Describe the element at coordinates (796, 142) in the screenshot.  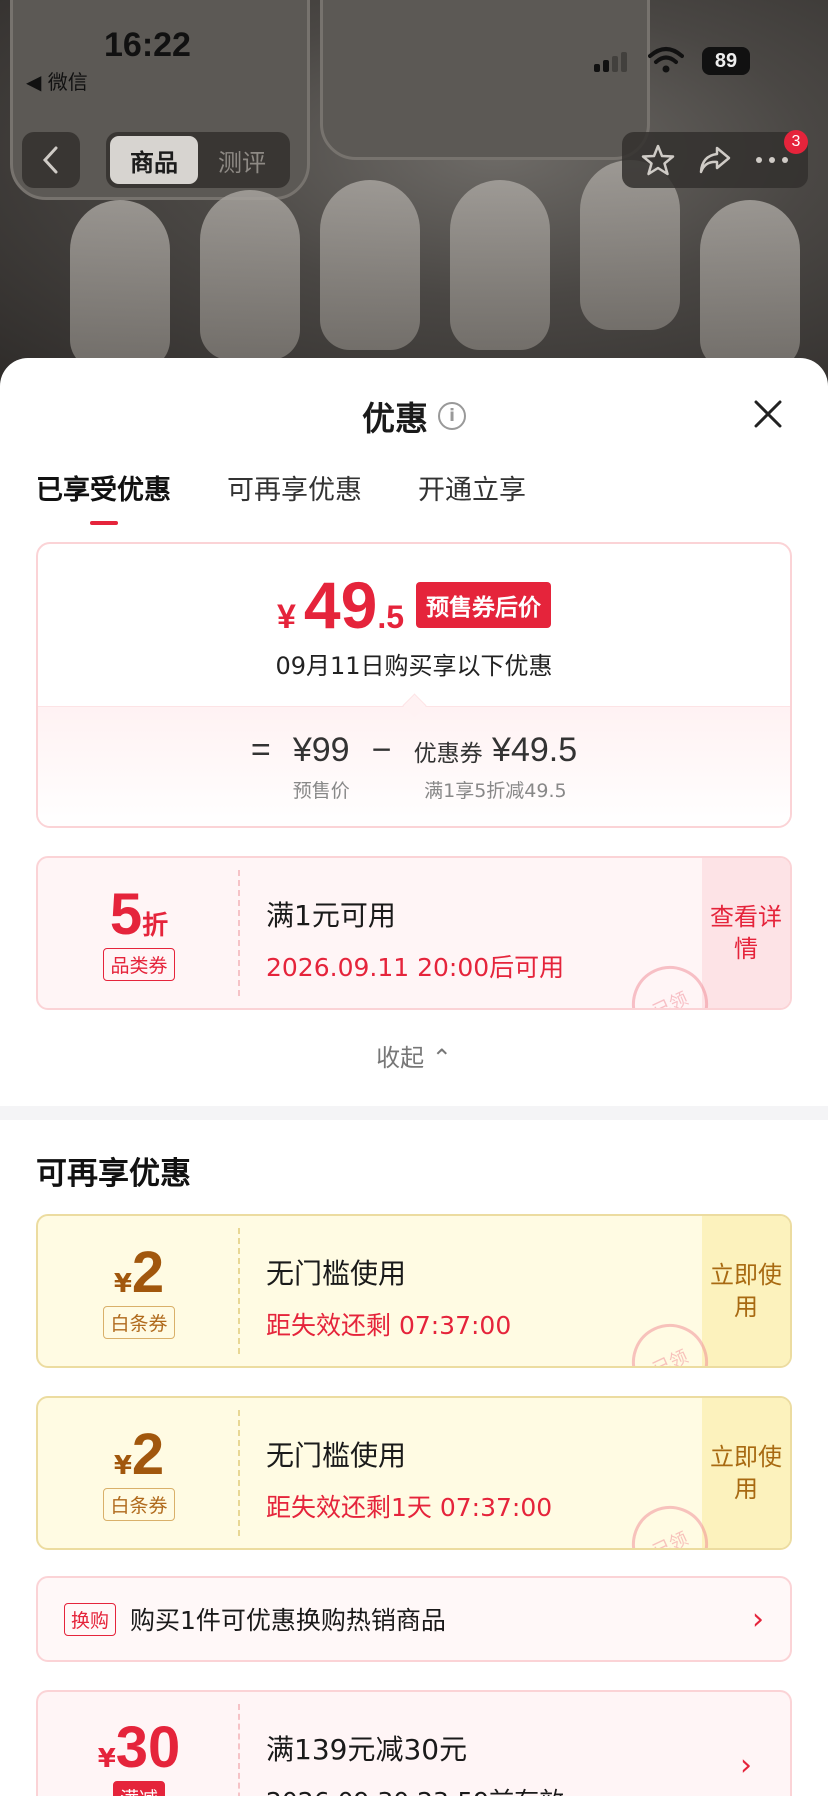
I see `message-count-badge: 3` at that location.